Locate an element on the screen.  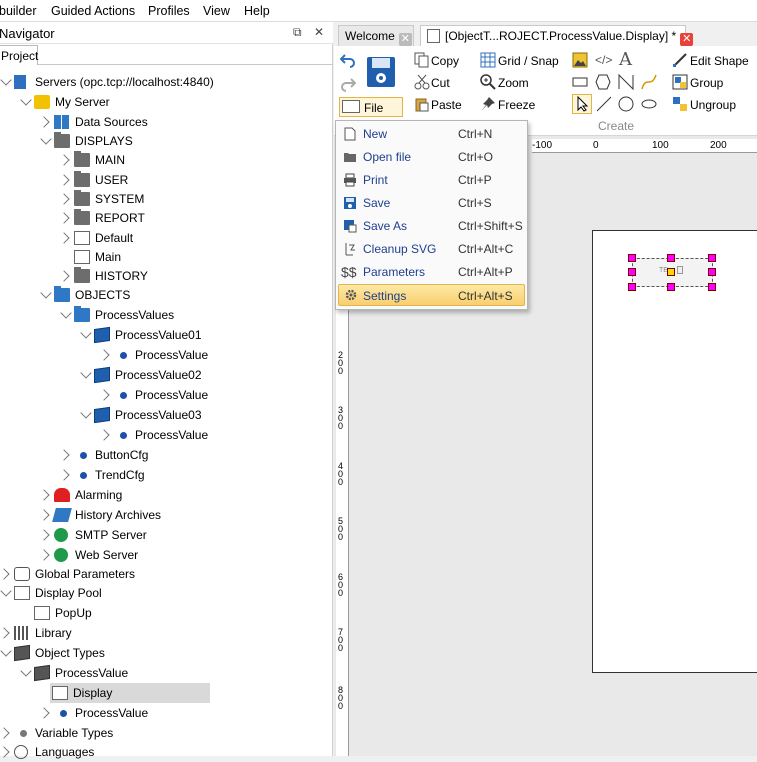
menu-item-new: New Ctrl+N is located at coordinates (431, 134).